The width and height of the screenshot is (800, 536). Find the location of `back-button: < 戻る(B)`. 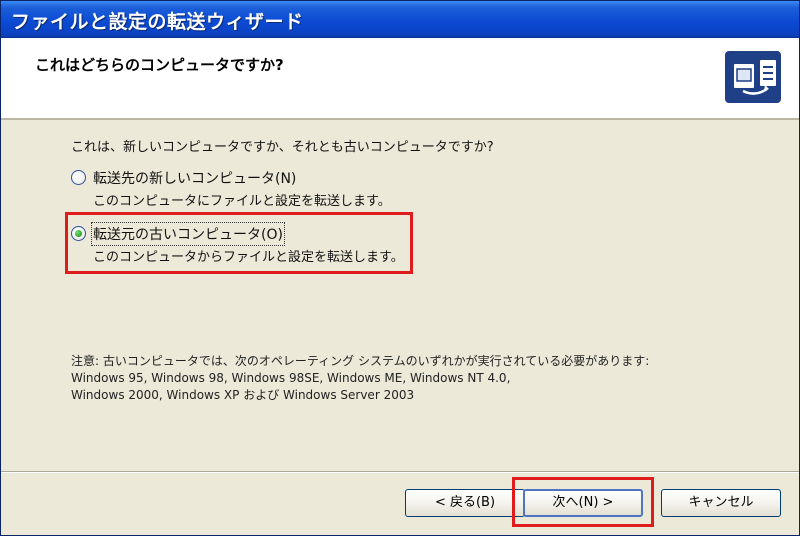

back-button: < 戻る(B) is located at coordinates (465, 503).